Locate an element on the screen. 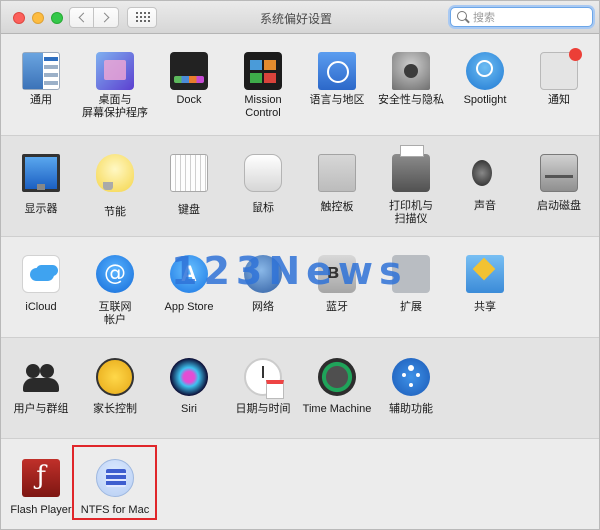  date-time-icon is located at coordinates (264, 378).